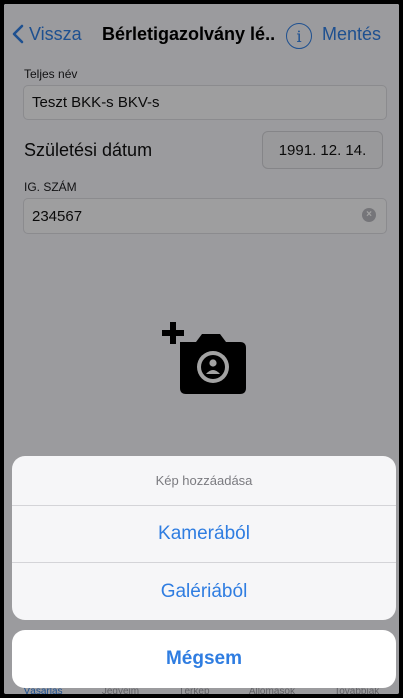 This screenshot has width=403, height=698. Describe the element at coordinates (204, 591) in the screenshot. I see `gallery-action-button: Galériából` at that location.